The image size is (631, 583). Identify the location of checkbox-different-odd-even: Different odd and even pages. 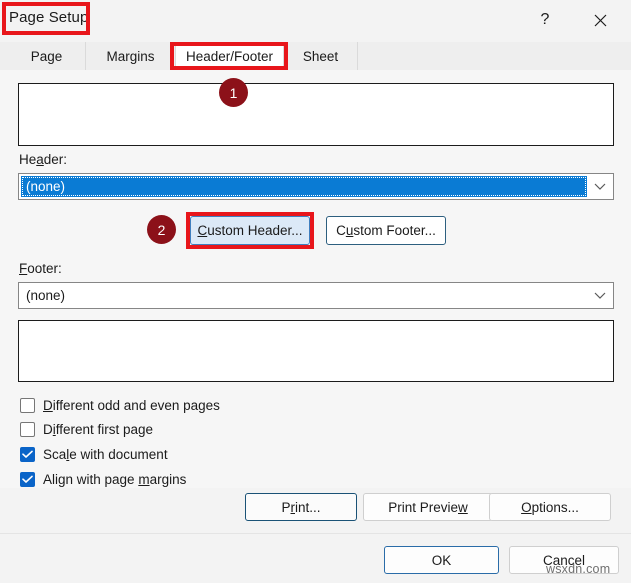
(120, 405).